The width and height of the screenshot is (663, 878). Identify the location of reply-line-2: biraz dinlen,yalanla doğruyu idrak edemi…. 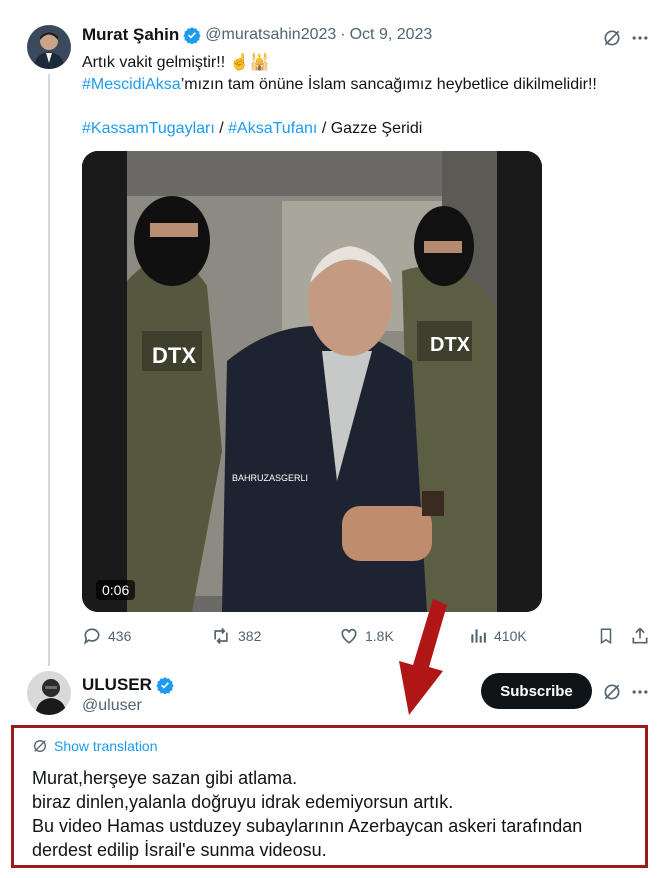
(243, 802).